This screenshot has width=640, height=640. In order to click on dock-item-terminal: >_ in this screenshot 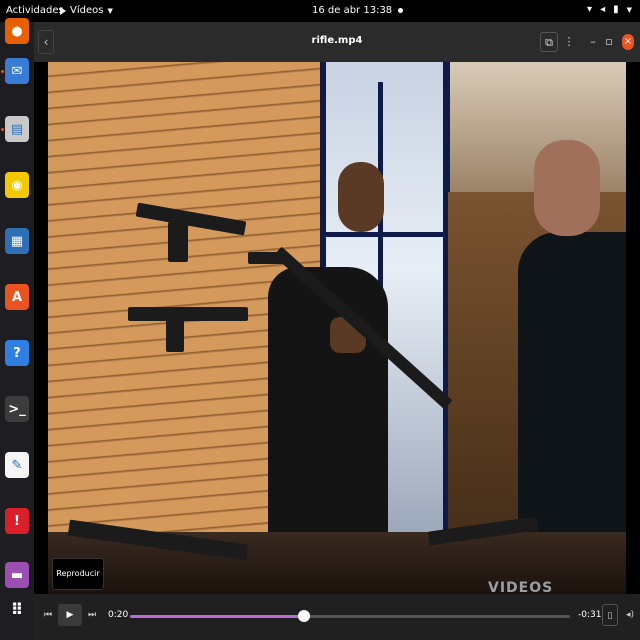, I will do `click(17, 409)`.